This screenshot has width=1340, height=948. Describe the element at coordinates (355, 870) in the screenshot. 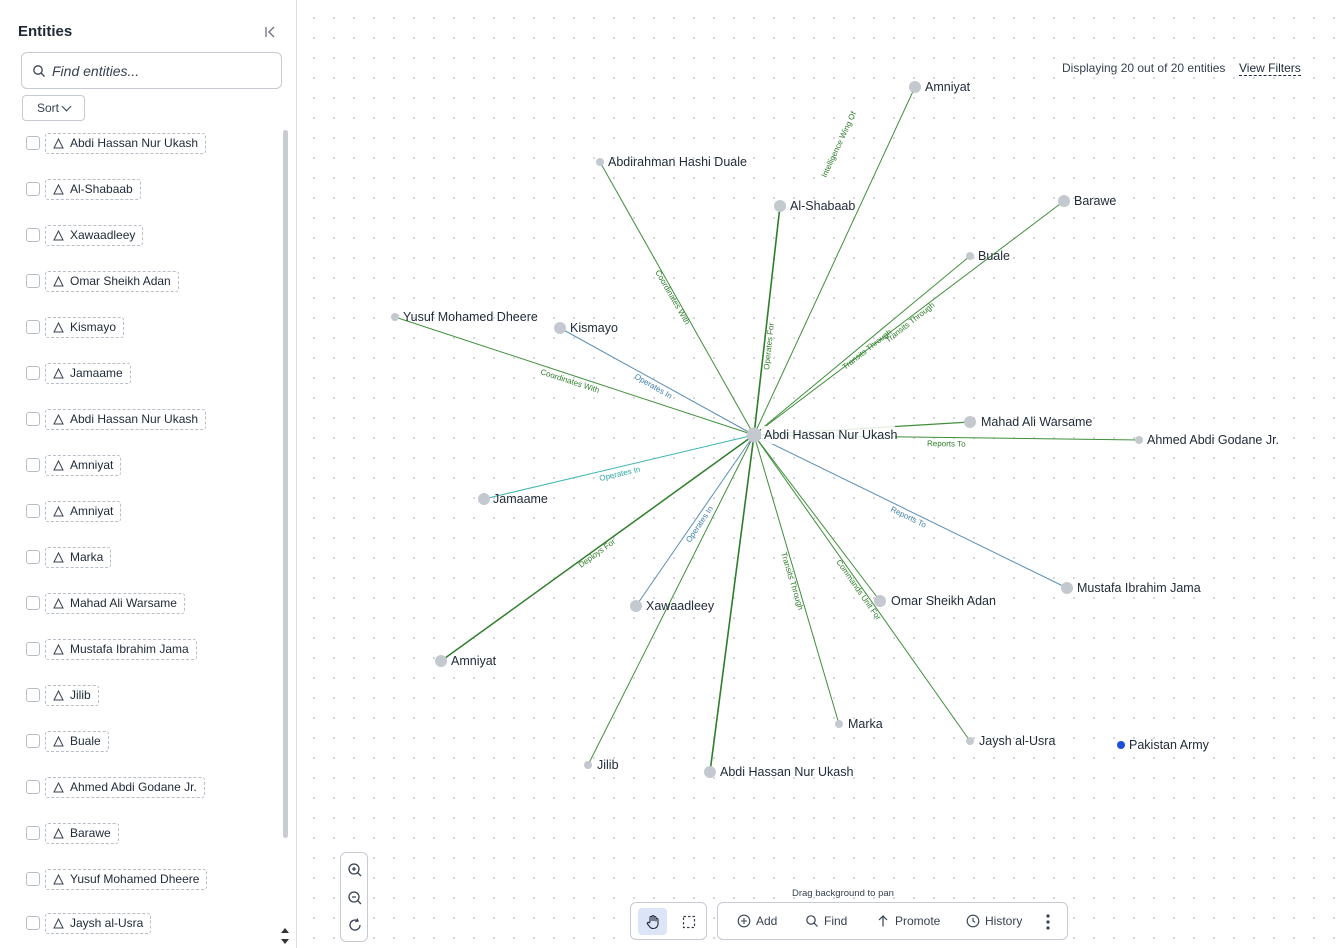

I see `zoom-in-icon` at that location.